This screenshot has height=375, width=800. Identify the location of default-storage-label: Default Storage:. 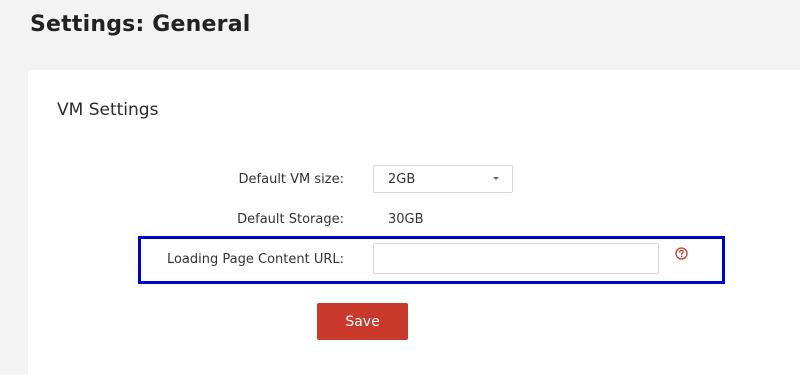
(290, 219).